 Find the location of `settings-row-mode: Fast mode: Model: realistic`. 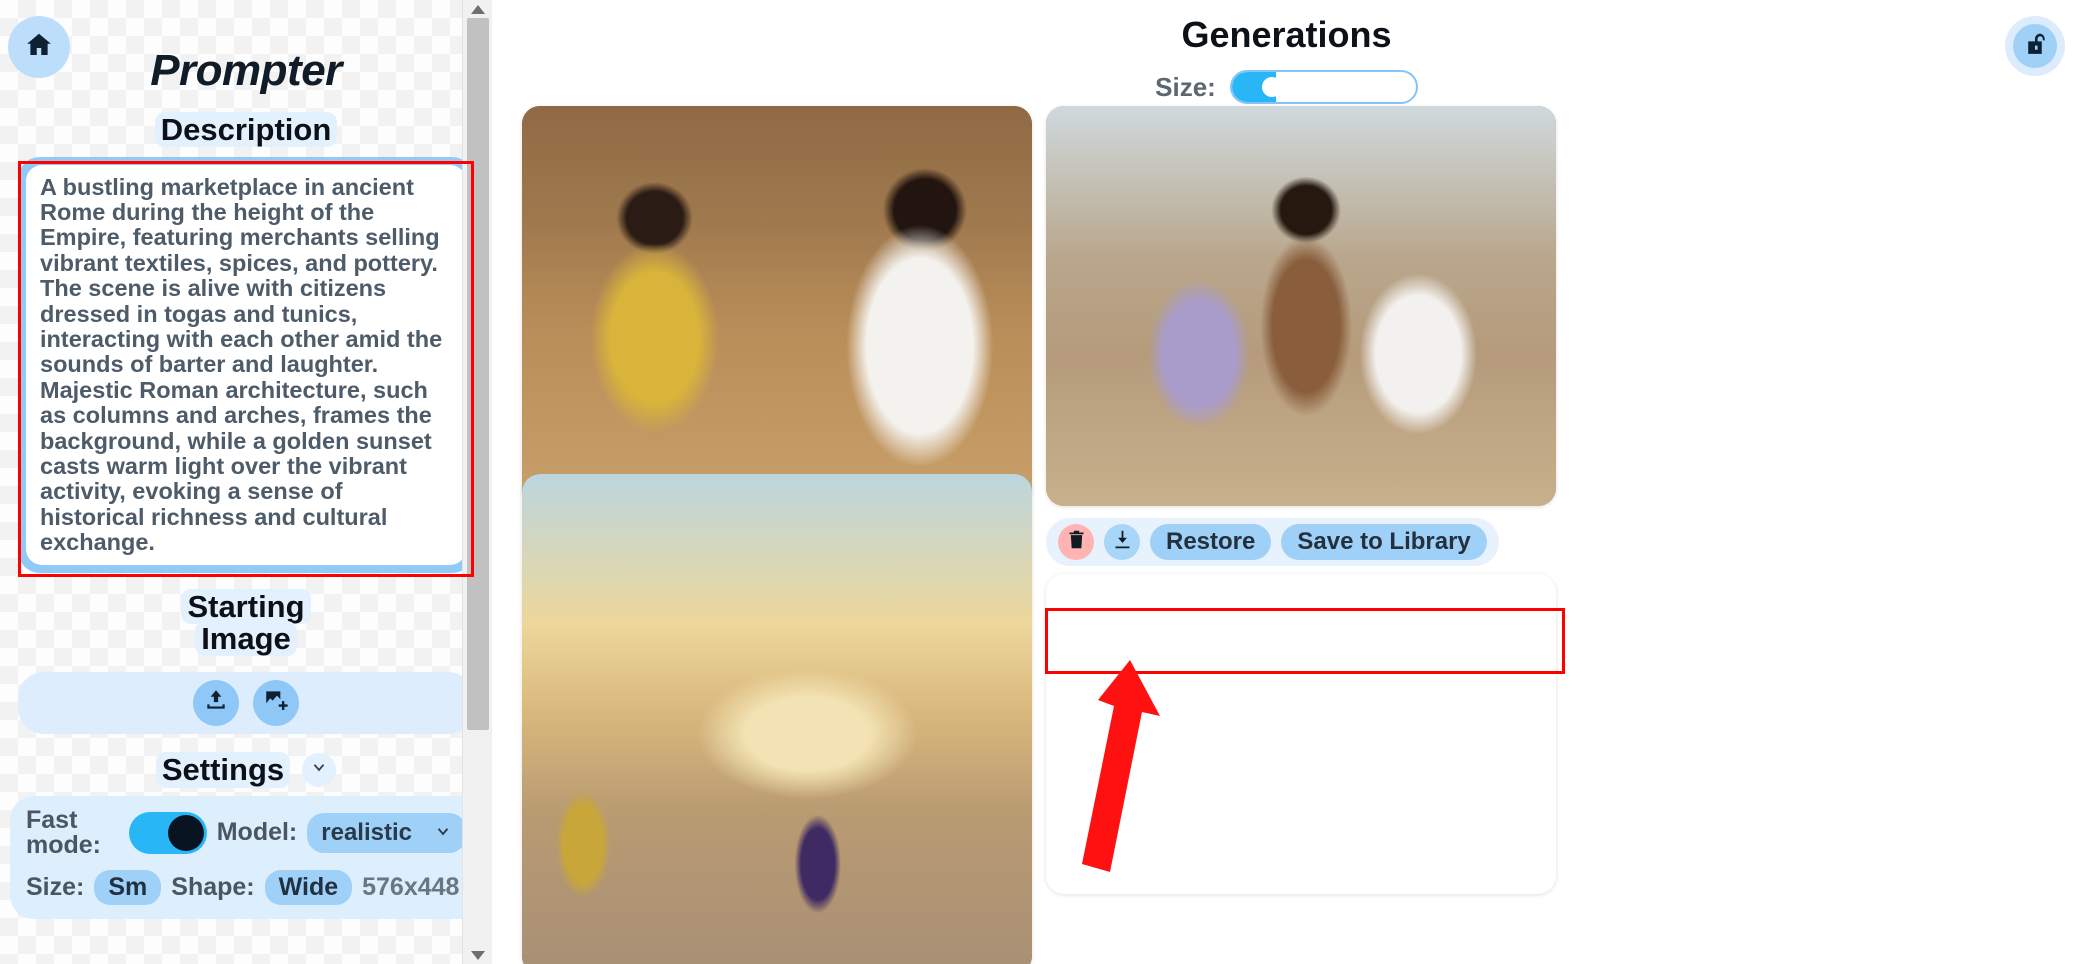

settings-row-mode: Fast mode: Model: realistic is located at coordinates (246, 832).